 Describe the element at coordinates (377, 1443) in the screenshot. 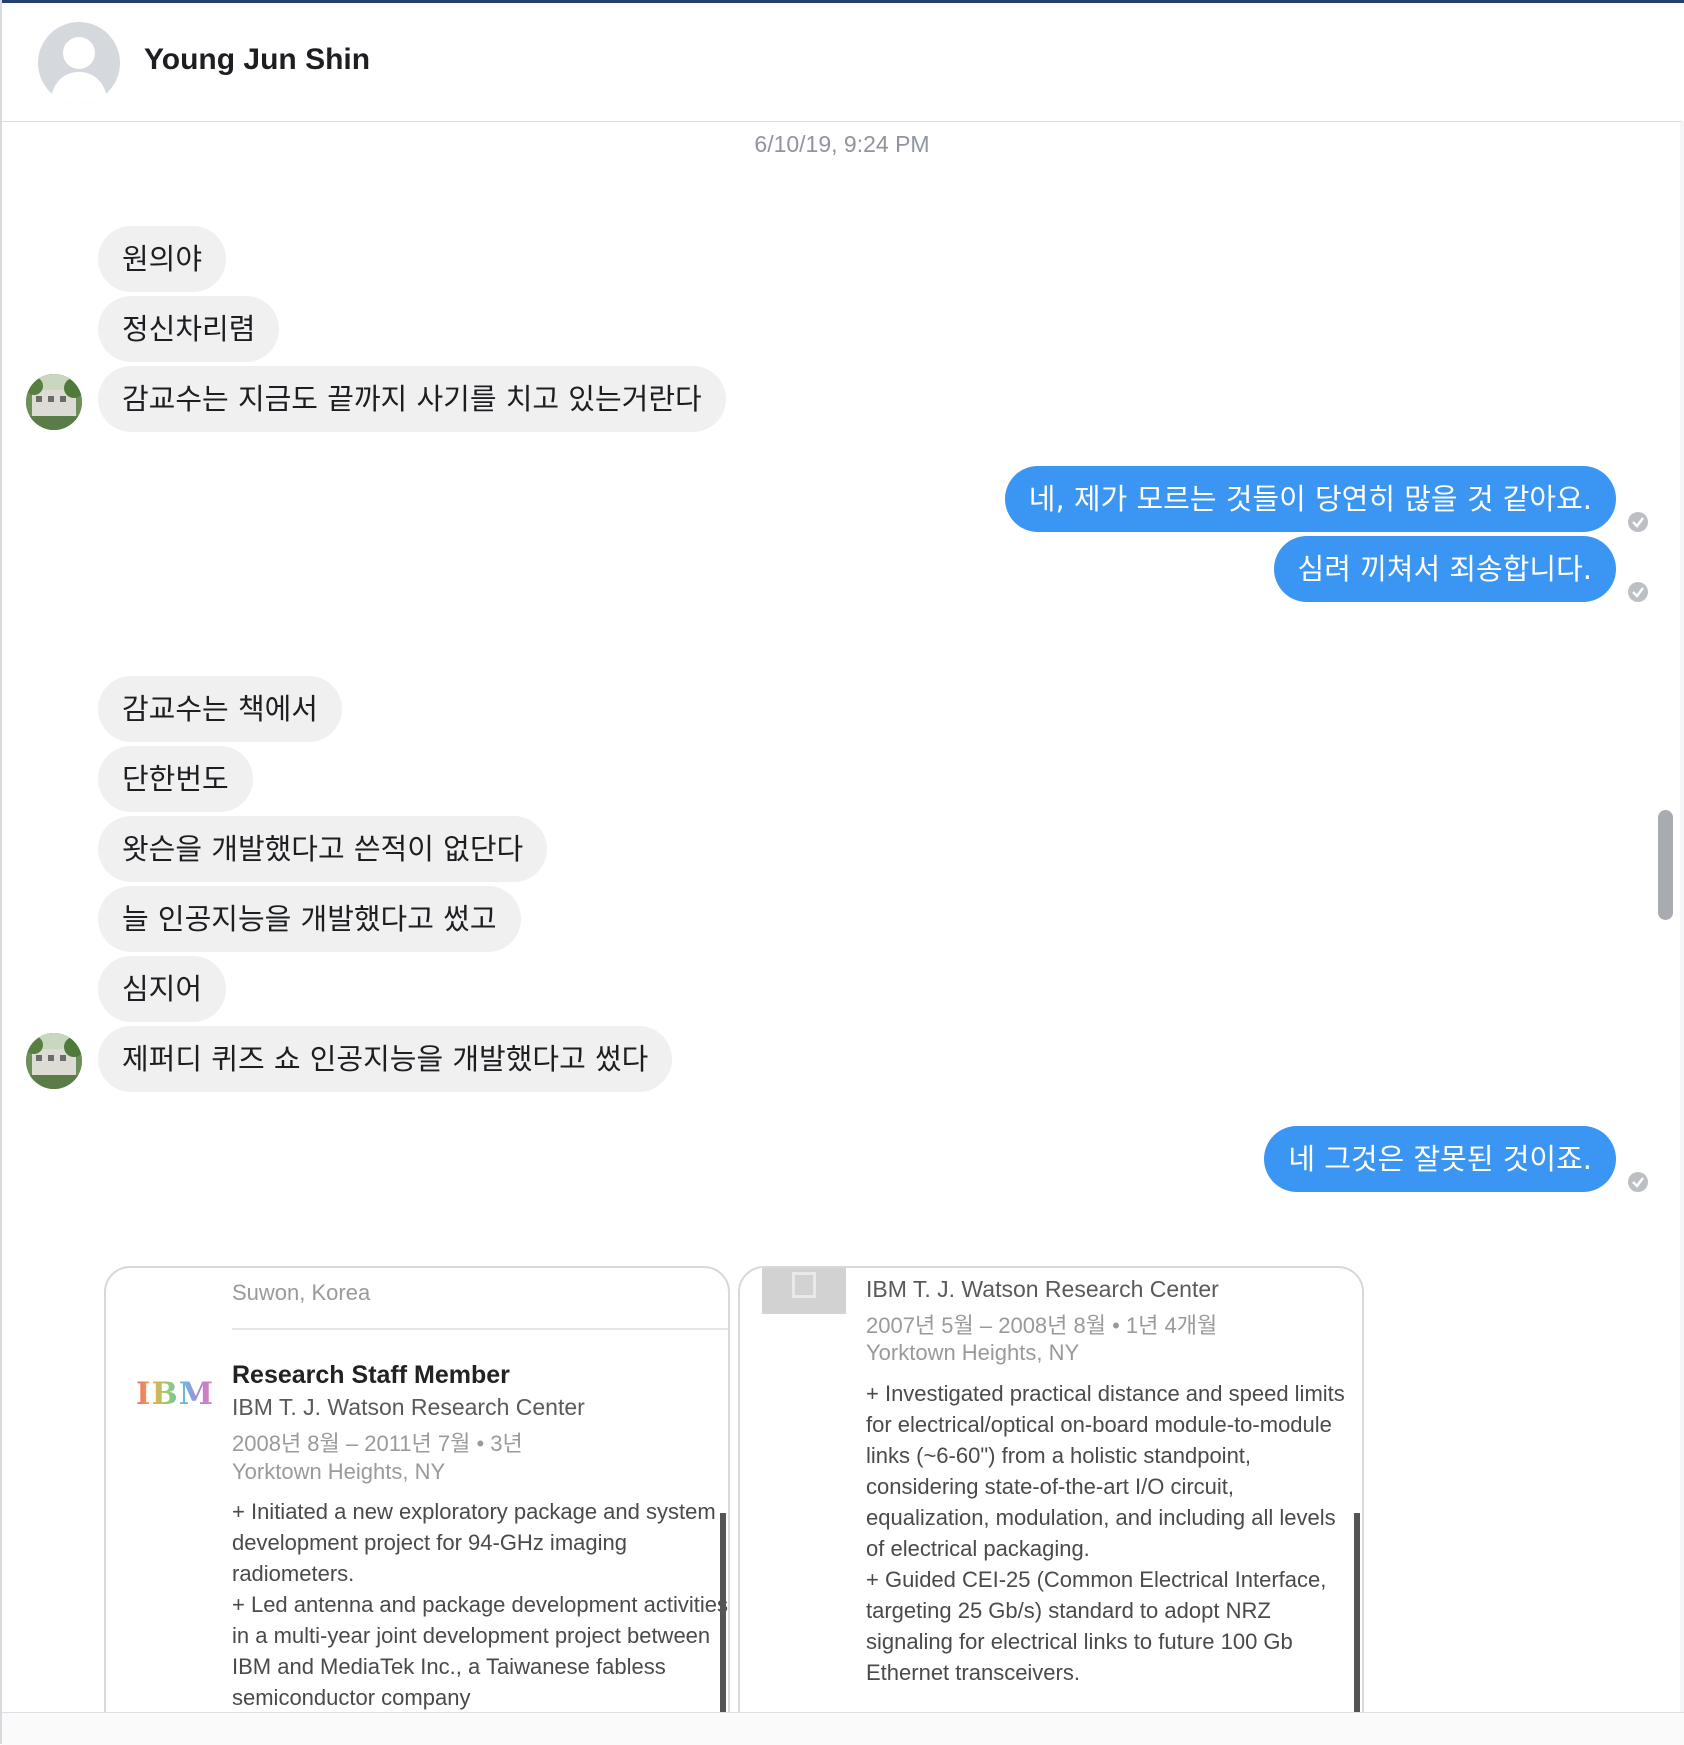

I see `card-dates: 2008년 8월 – 2011년 7월 • 3년` at that location.